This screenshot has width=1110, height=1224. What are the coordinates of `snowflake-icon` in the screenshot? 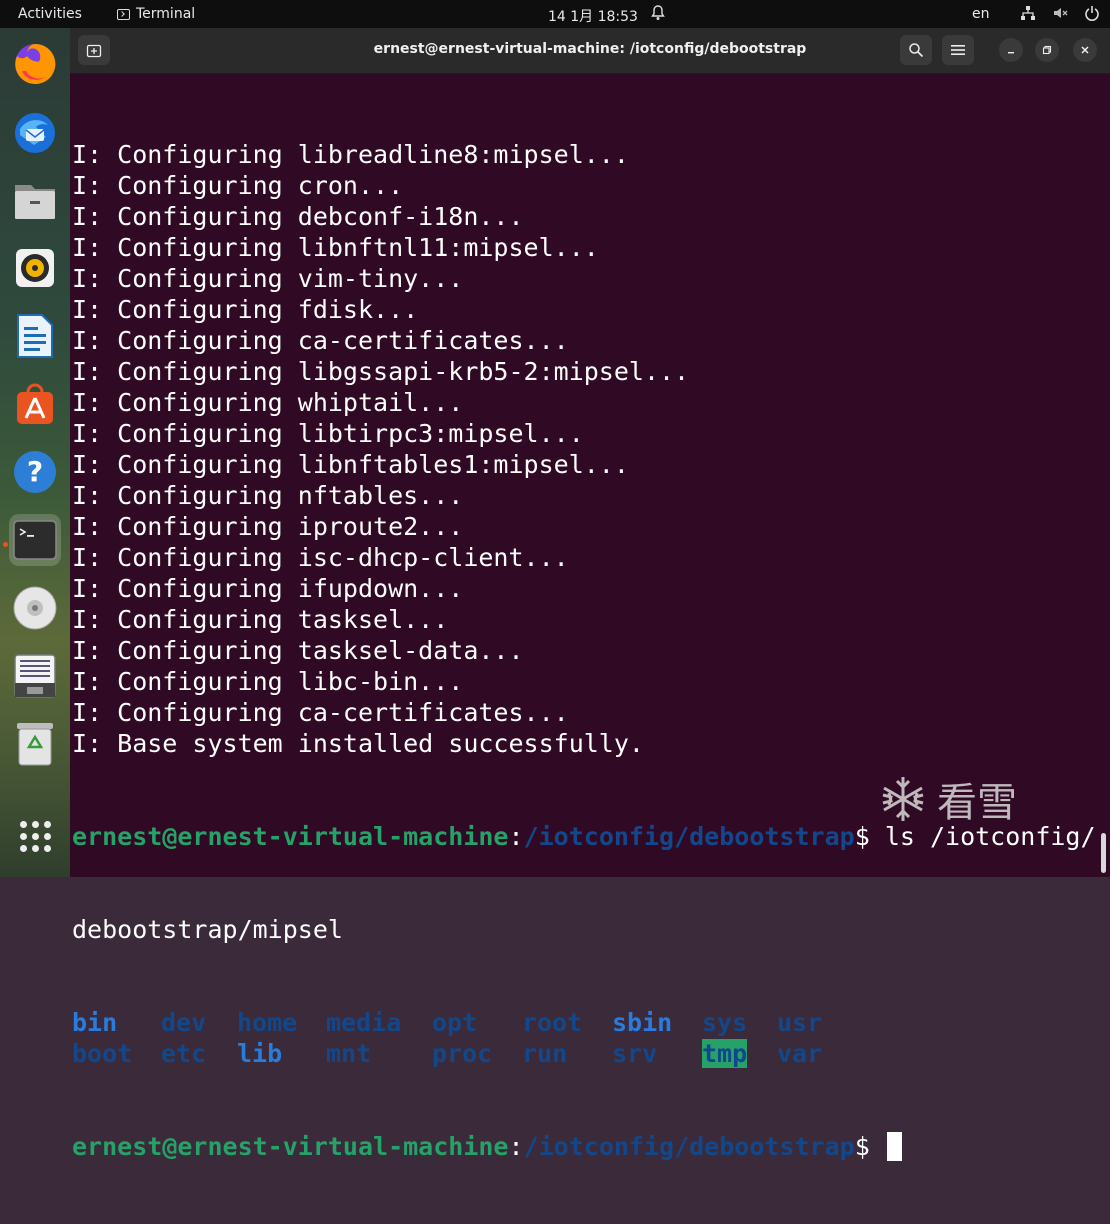 It's located at (903, 799).